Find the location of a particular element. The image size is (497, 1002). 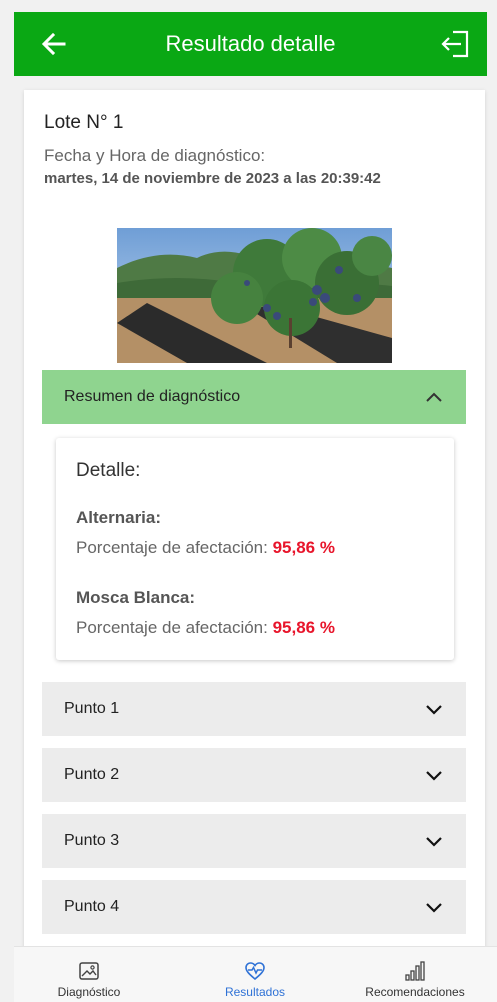

detail-title: Detalle: is located at coordinates (108, 470).